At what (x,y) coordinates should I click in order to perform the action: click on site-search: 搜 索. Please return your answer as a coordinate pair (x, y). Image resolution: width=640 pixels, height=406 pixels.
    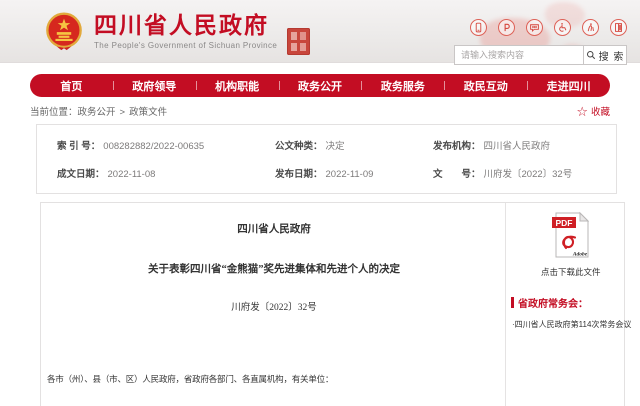
    Looking at the image, I should click on (540, 55).